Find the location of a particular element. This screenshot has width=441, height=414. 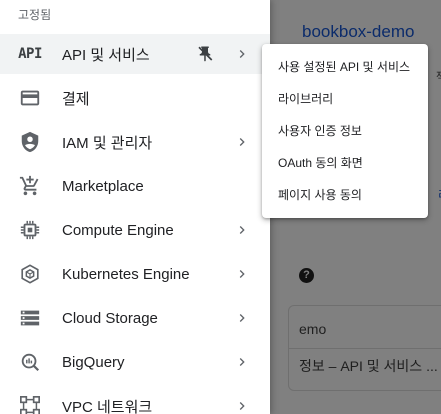

project-title: bookbox-demo is located at coordinates (358, 31).